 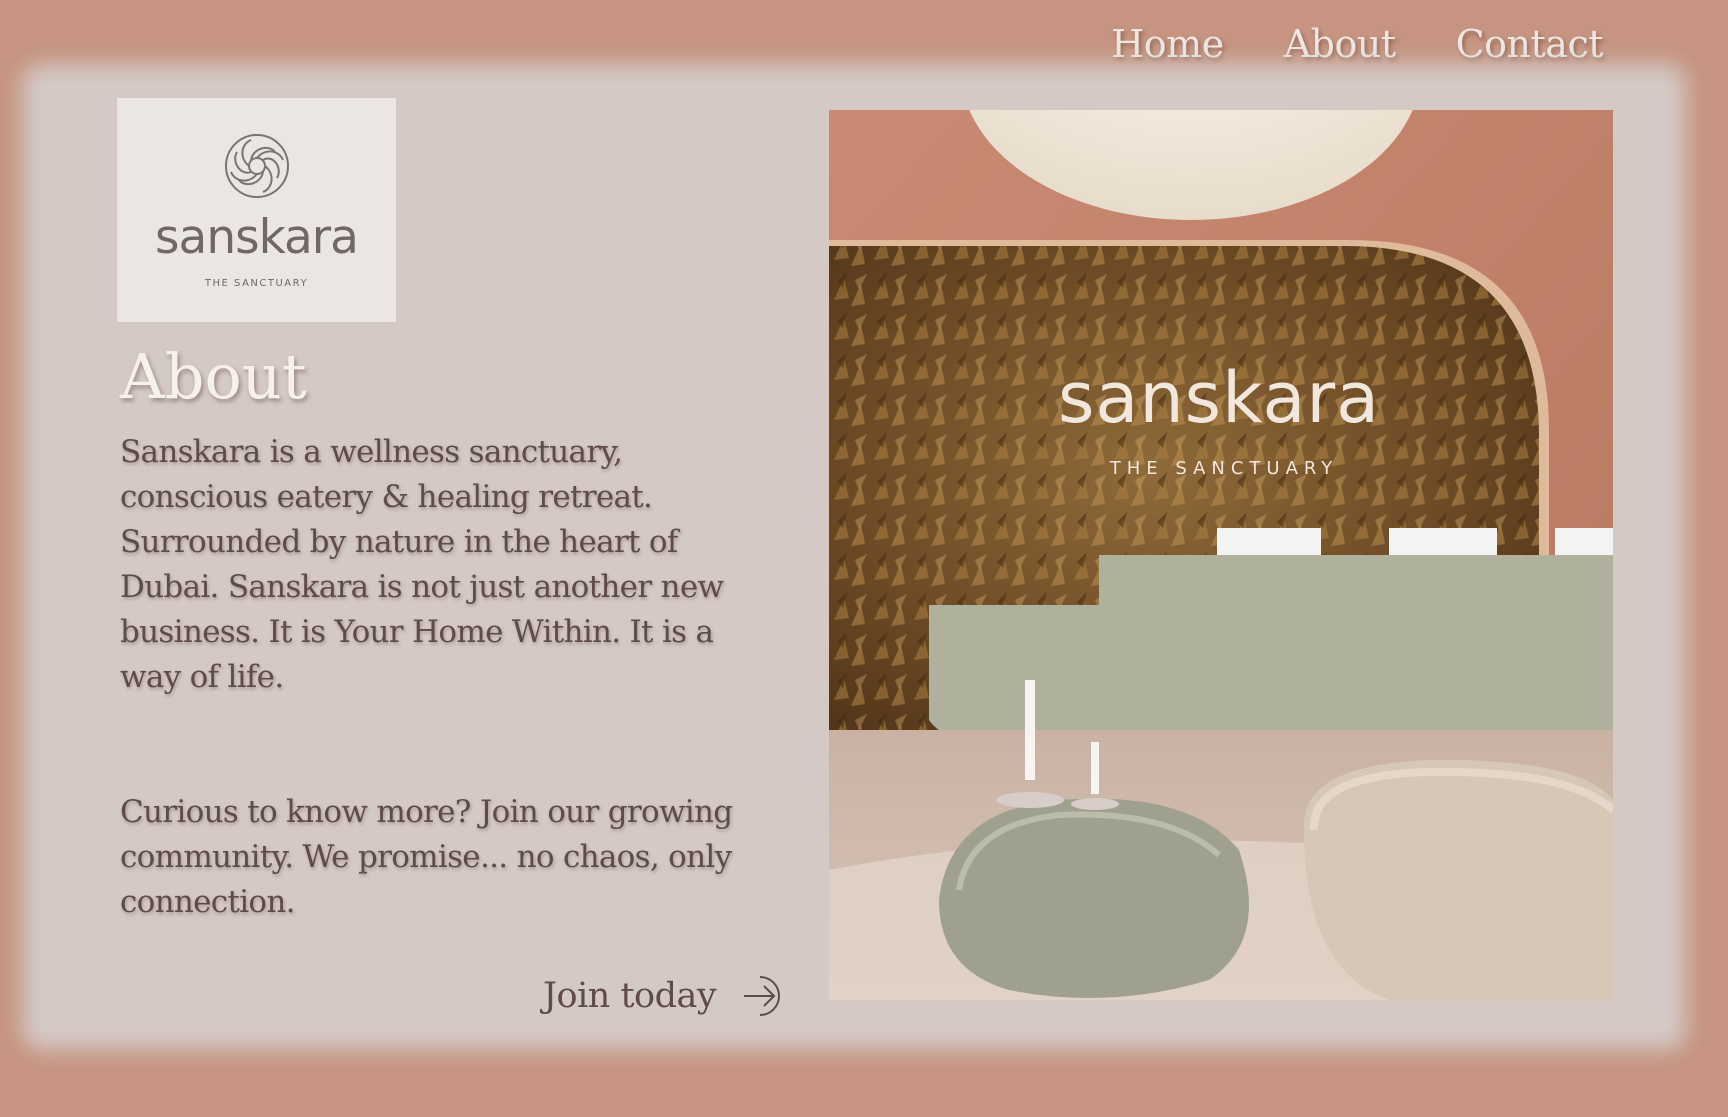 I want to click on nav-home-link: Home, so click(x=1167, y=44).